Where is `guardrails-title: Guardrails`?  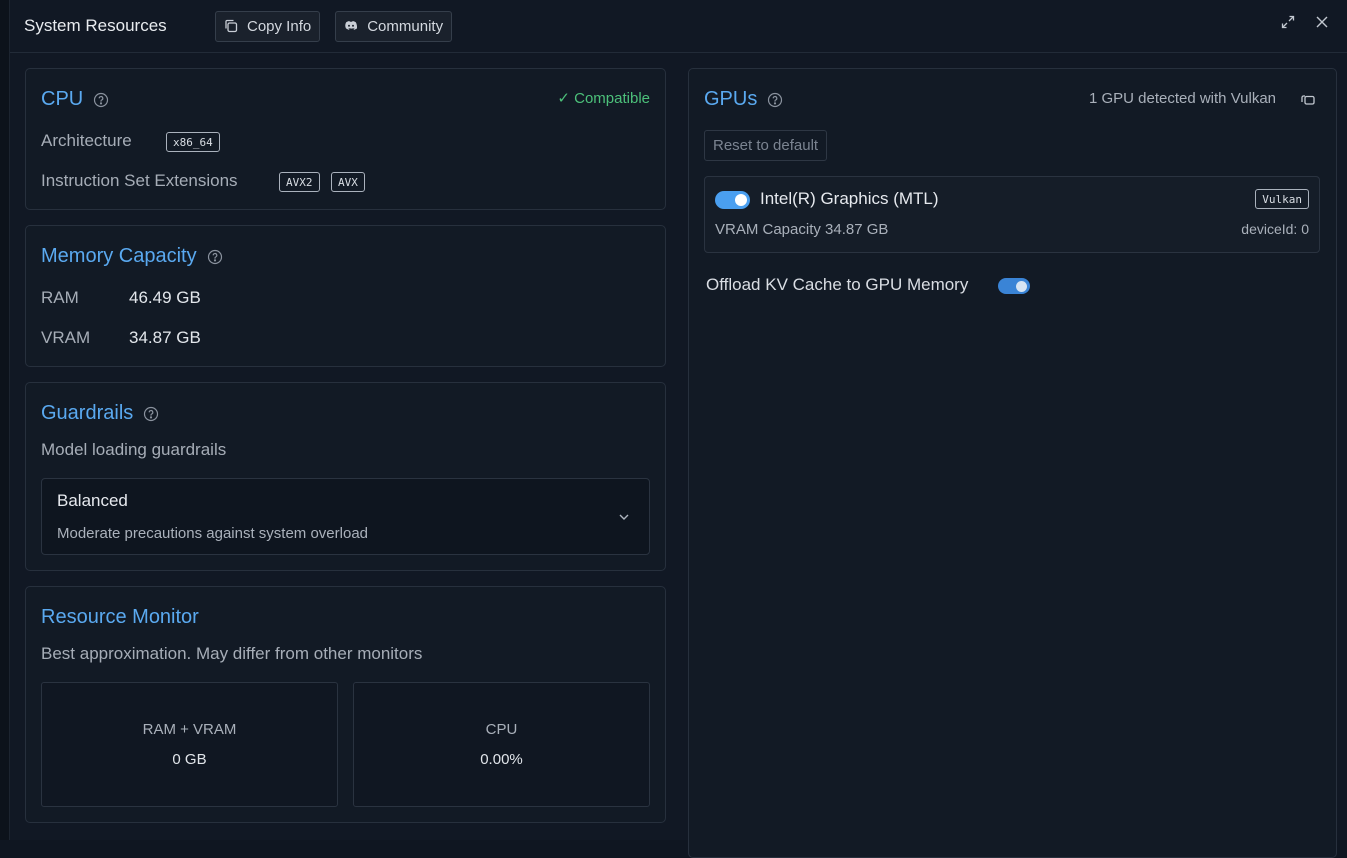
guardrails-title: Guardrails is located at coordinates (100, 413).